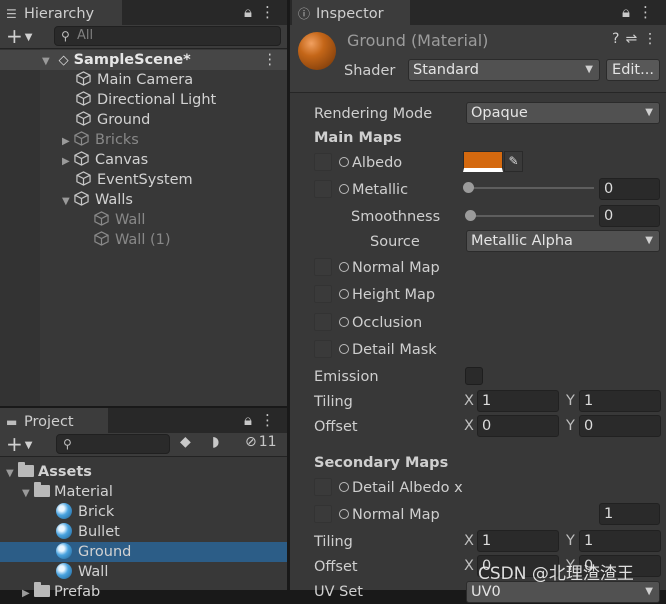 The height and width of the screenshot is (604, 666). I want to click on metallic-slider-track, so click(530, 188).